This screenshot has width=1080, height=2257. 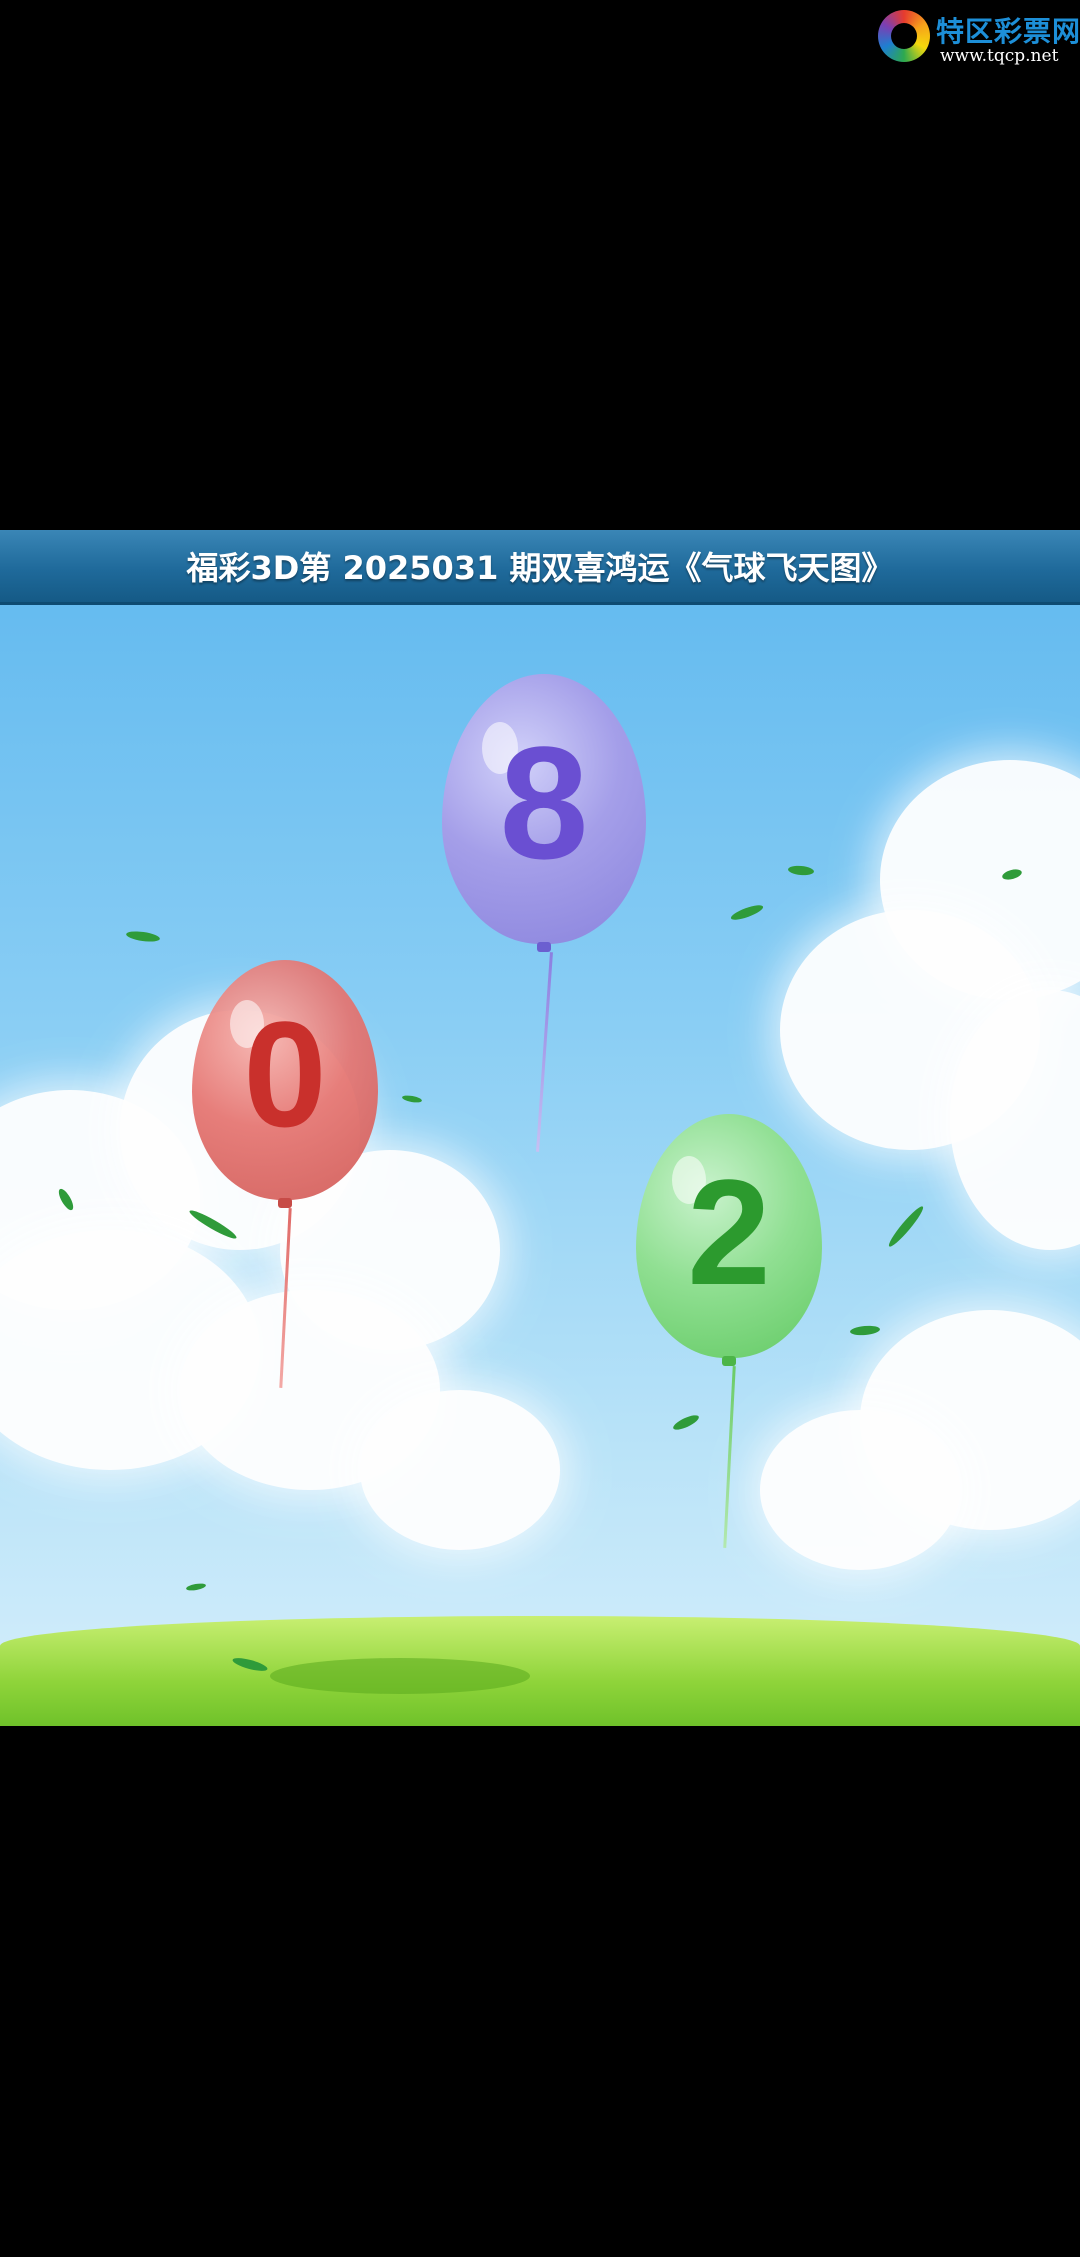 I want to click on banner-title: 福彩3D第 2025031 期双喜鸿运《气球飞天图》, so click(x=540, y=568).